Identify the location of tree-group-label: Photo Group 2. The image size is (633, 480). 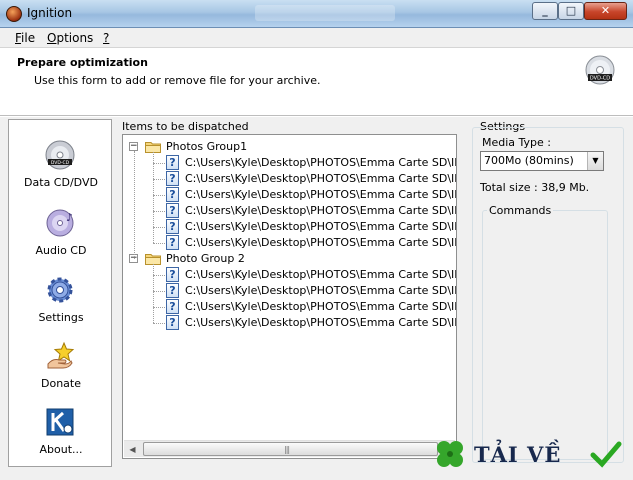
(205, 258).